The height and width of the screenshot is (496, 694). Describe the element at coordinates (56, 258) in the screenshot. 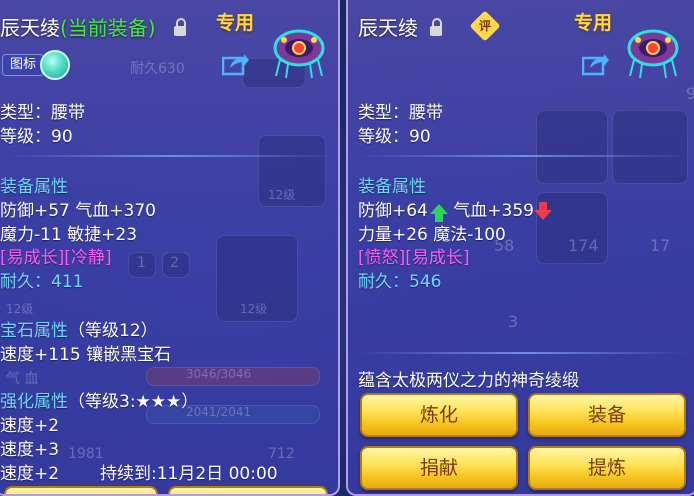

I see `special-traits: [易成长][冷静]` at that location.